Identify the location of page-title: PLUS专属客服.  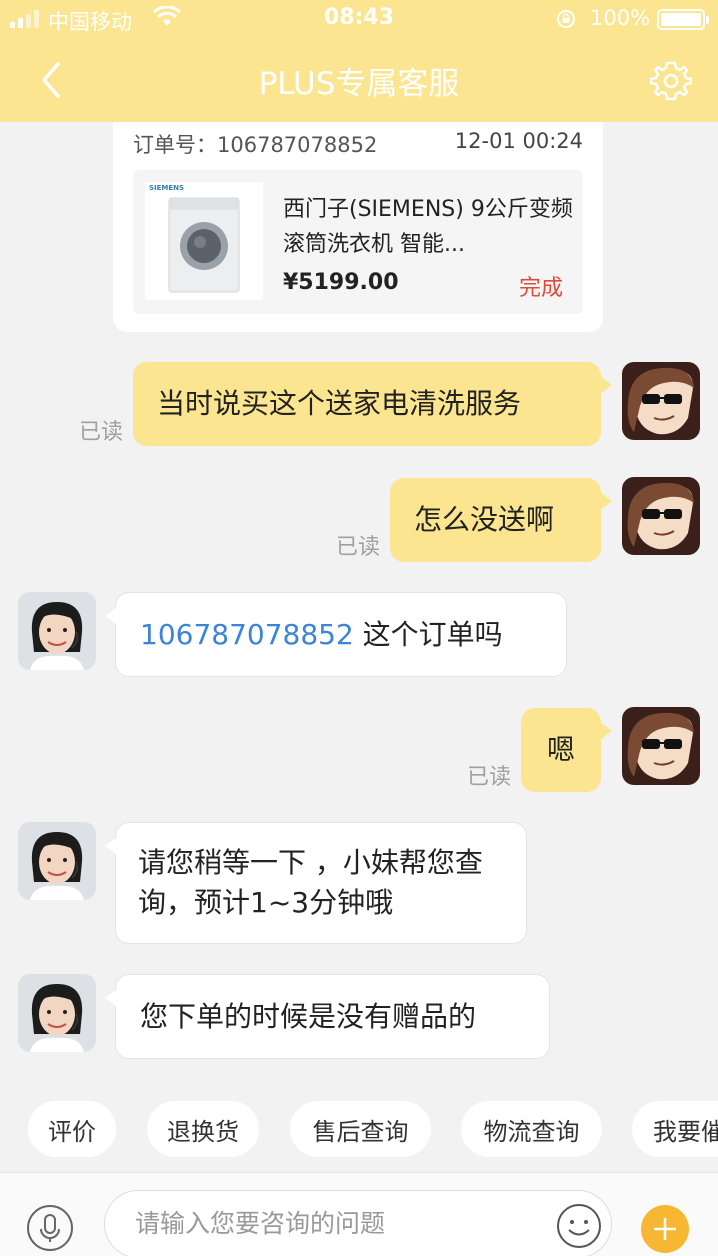
(359, 84).